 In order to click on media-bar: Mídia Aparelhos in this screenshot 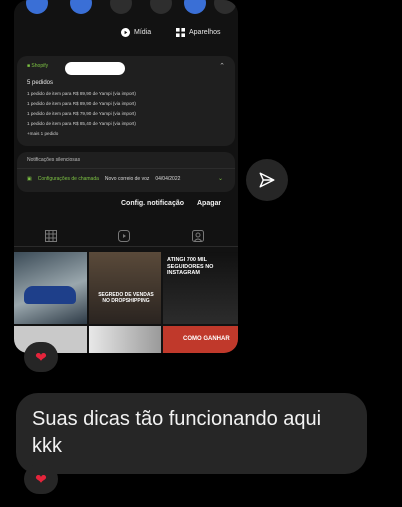, I will do `click(126, 35)`.